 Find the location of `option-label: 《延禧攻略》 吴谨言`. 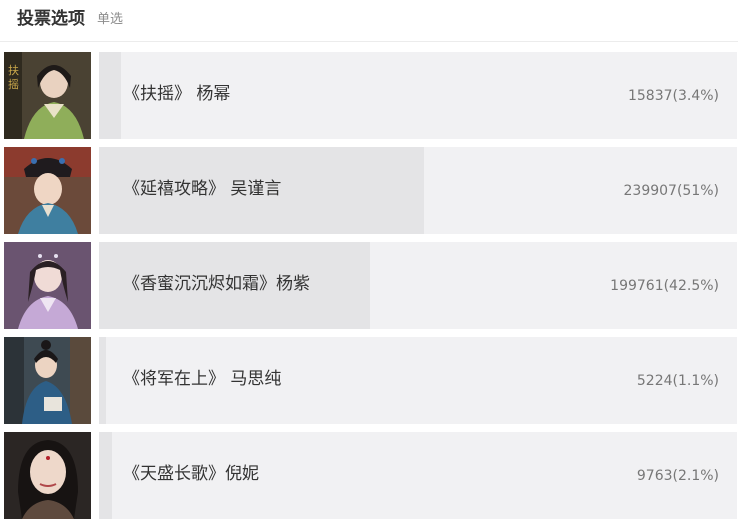

option-label: 《延禧攻略》 吴谨言 is located at coordinates (202, 189).